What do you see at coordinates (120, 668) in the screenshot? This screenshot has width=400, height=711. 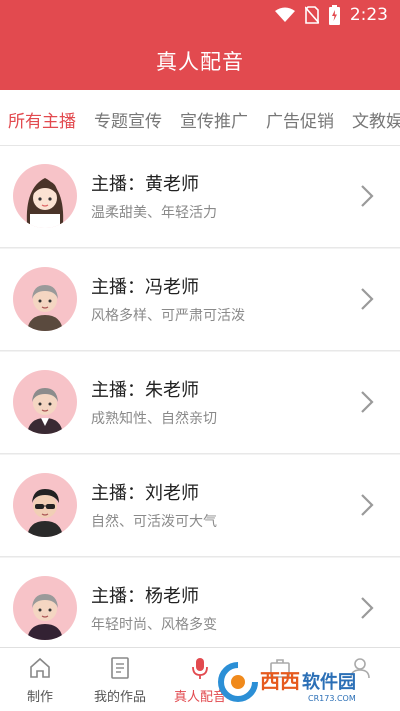 I see `document-icon` at bounding box center [120, 668].